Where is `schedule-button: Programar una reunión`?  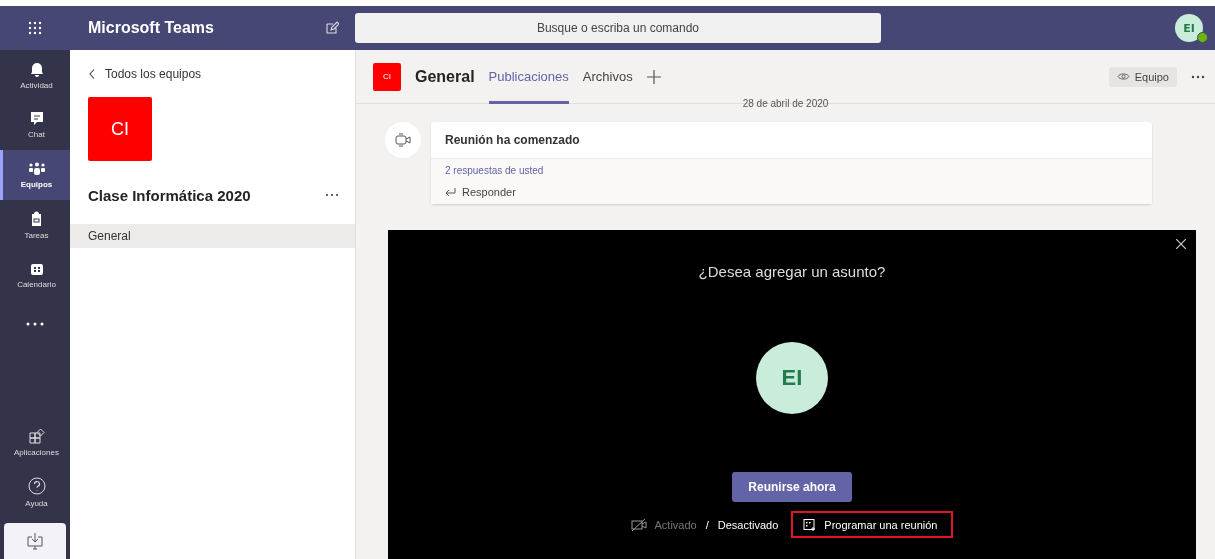 schedule-button: Programar una reunión is located at coordinates (872, 524).